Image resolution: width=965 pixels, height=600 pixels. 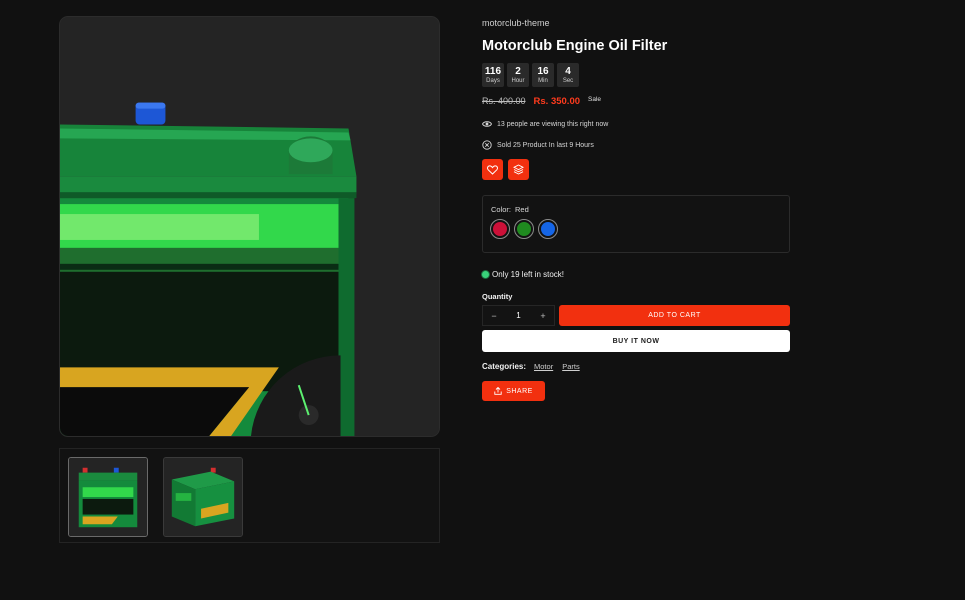 I want to click on swatch-red, so click(x=500, y=229).